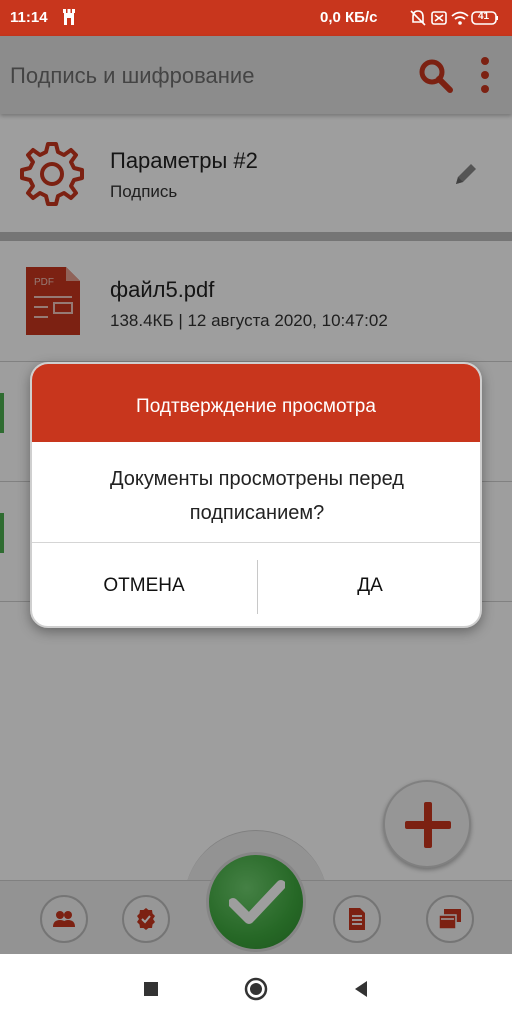 The image size is (512, 1024). I want to click on system-nav-bar, so click(256, 989).